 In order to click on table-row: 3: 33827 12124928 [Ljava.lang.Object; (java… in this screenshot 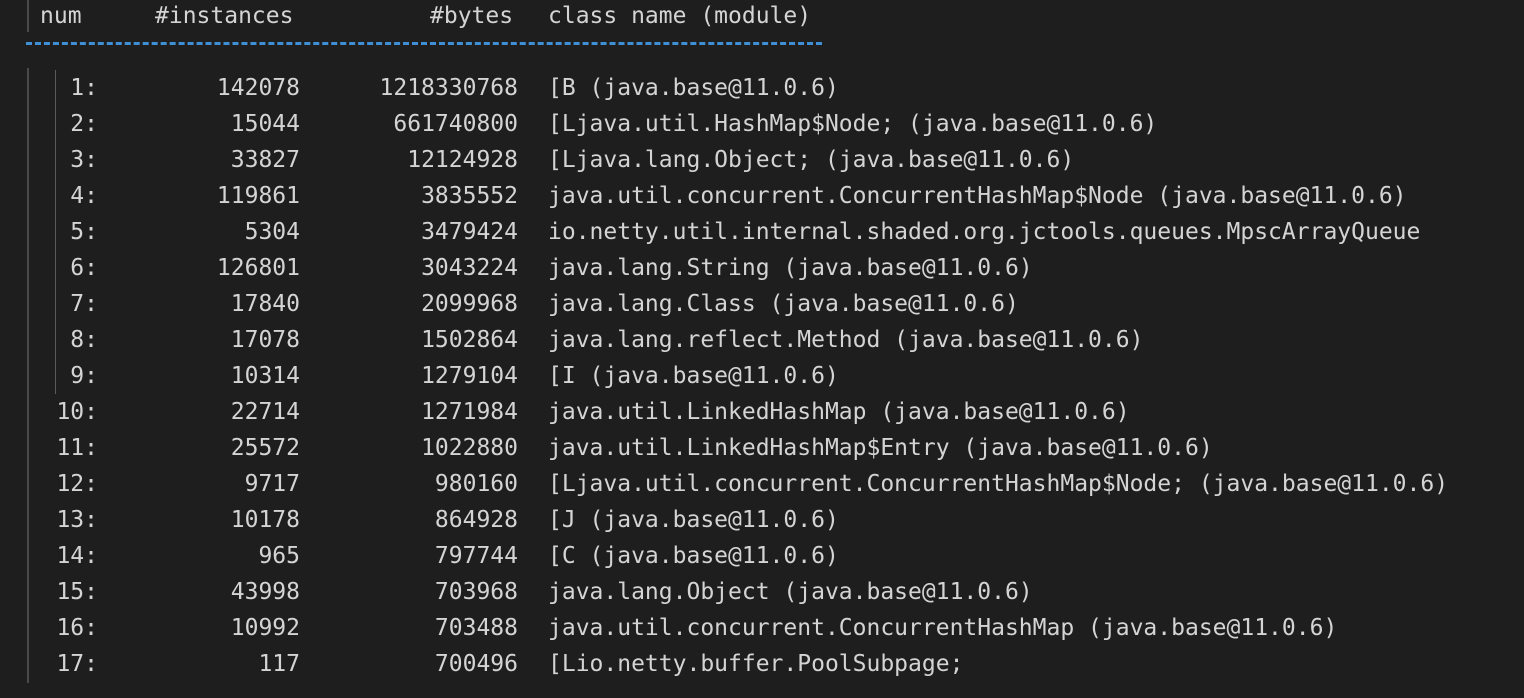, I will do `click(762, 160)`.